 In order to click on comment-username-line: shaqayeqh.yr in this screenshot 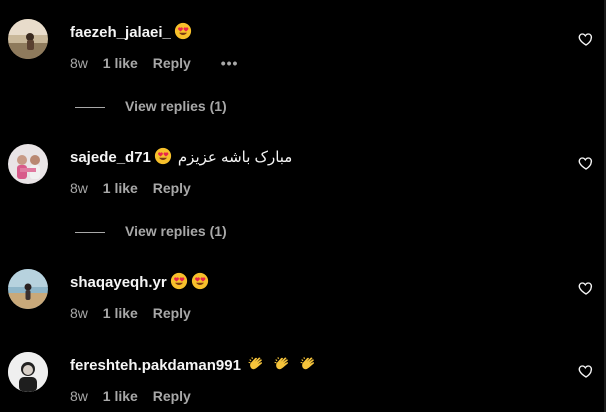, I will do `click(139, 283)`.